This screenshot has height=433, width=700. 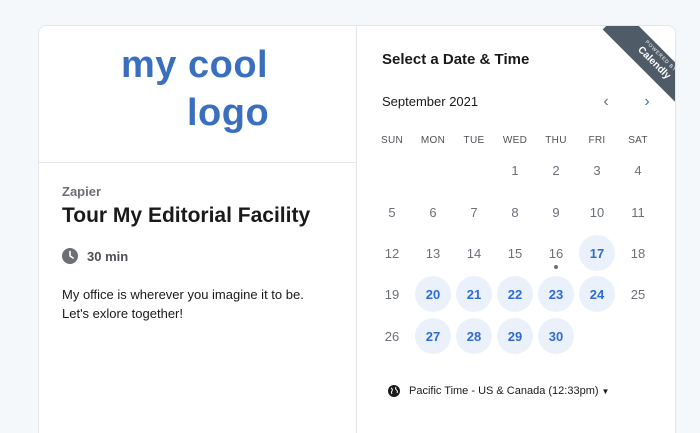 What do you see at coordinates (597, 140) in the screenshot?
I see `weekday-header: FRI` at bounding box center [597, 140].